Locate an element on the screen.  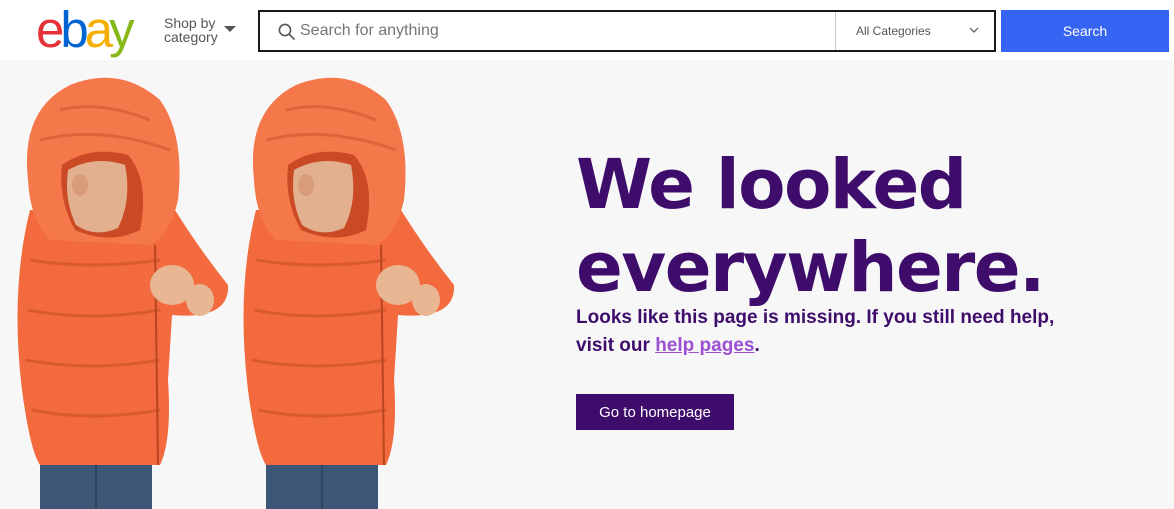
category-select: All Categories is located at coordinates (915, 31).